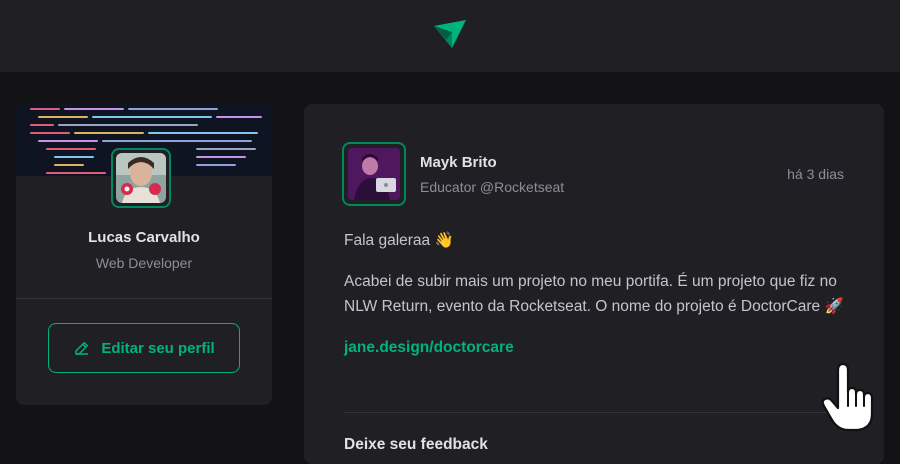 The width and height of the screenshot is (900, 464). What do you see at coordinates (144, 237) in the screenshot?
I see `profile-name: Lucas Carvalho` at bounding box center [144, 237].